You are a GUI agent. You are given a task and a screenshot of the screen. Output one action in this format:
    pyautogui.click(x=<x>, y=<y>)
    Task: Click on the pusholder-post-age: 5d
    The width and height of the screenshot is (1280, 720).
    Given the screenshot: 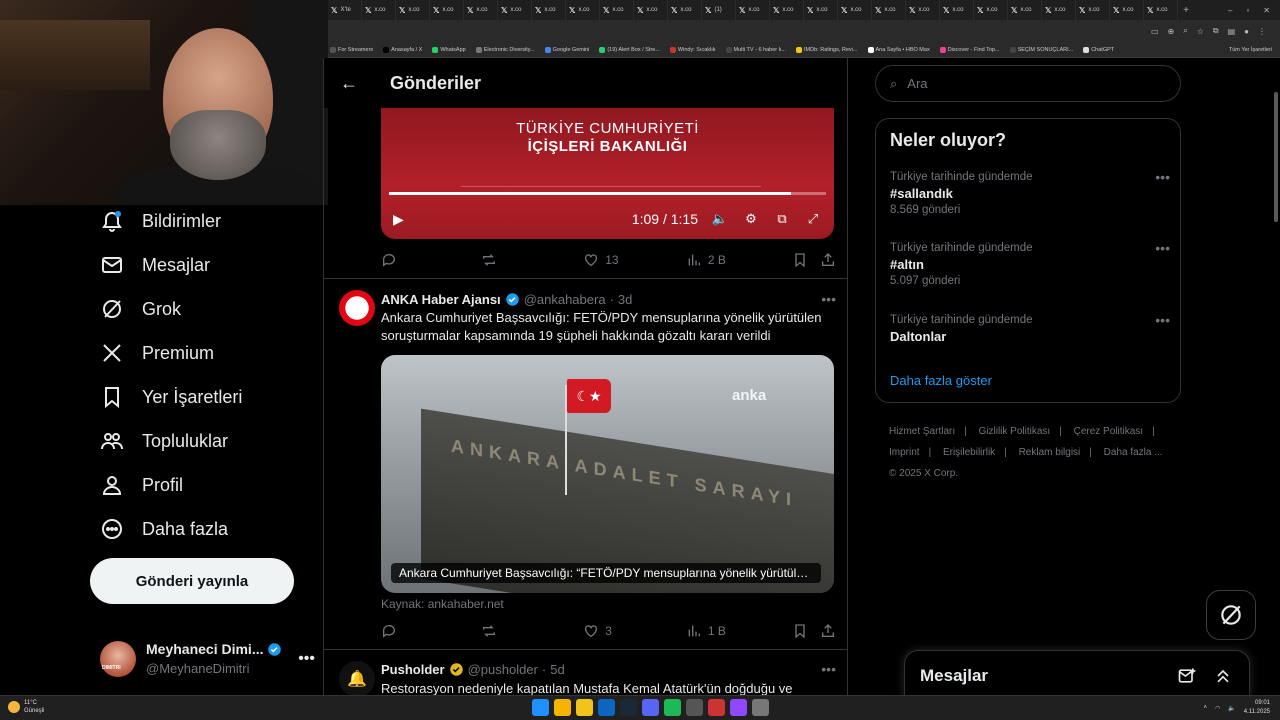 What is the action you would take?
    pyautogui.click(x=557, y=669)
    